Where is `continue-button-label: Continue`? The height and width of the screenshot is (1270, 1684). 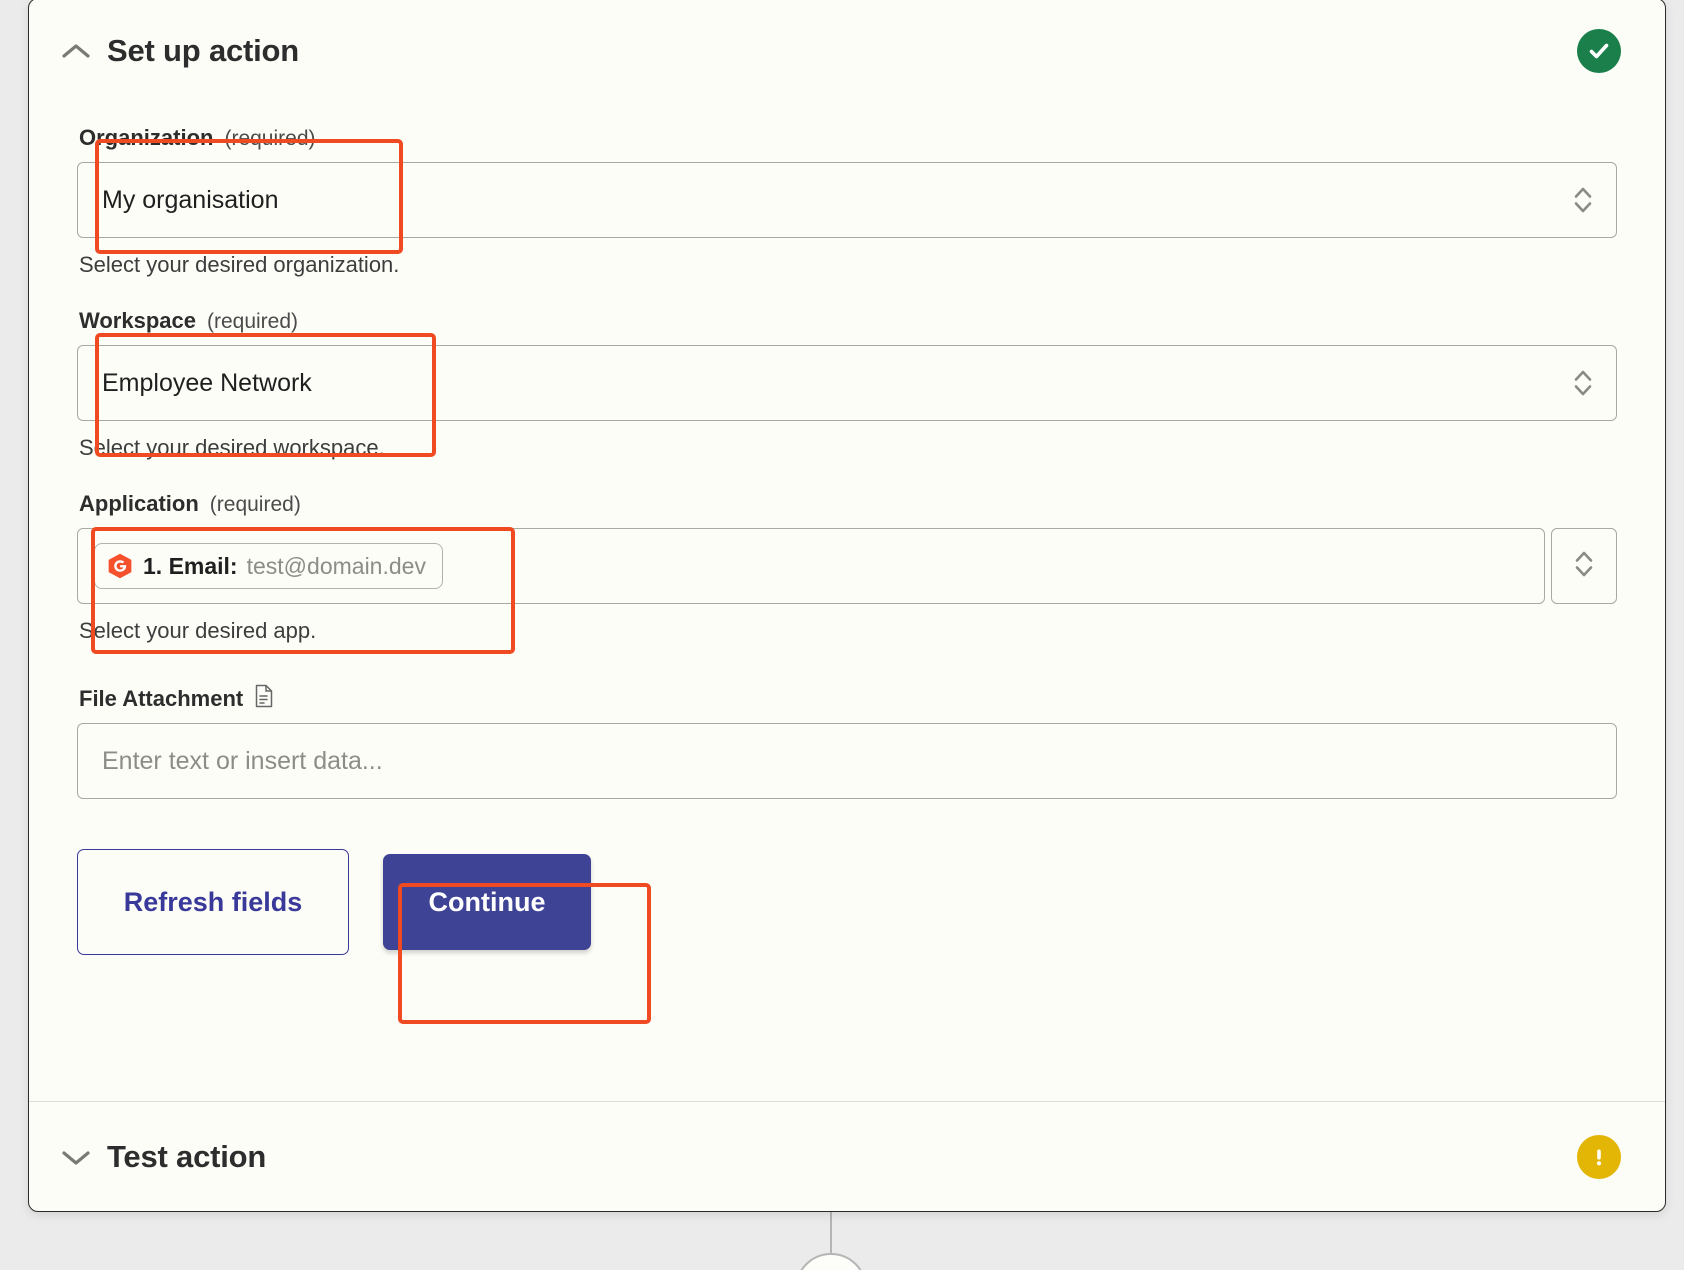
continue-button-label: Continue is located at coordinates (487, 901).